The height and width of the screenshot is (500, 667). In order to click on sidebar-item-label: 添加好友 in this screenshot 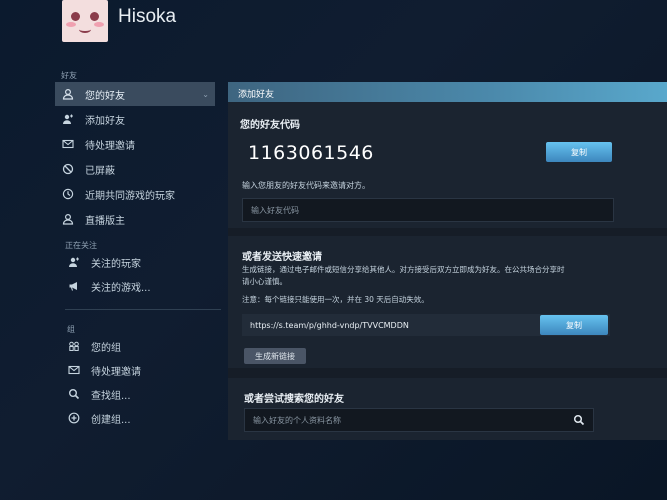, I will do `click(105, 121)`.